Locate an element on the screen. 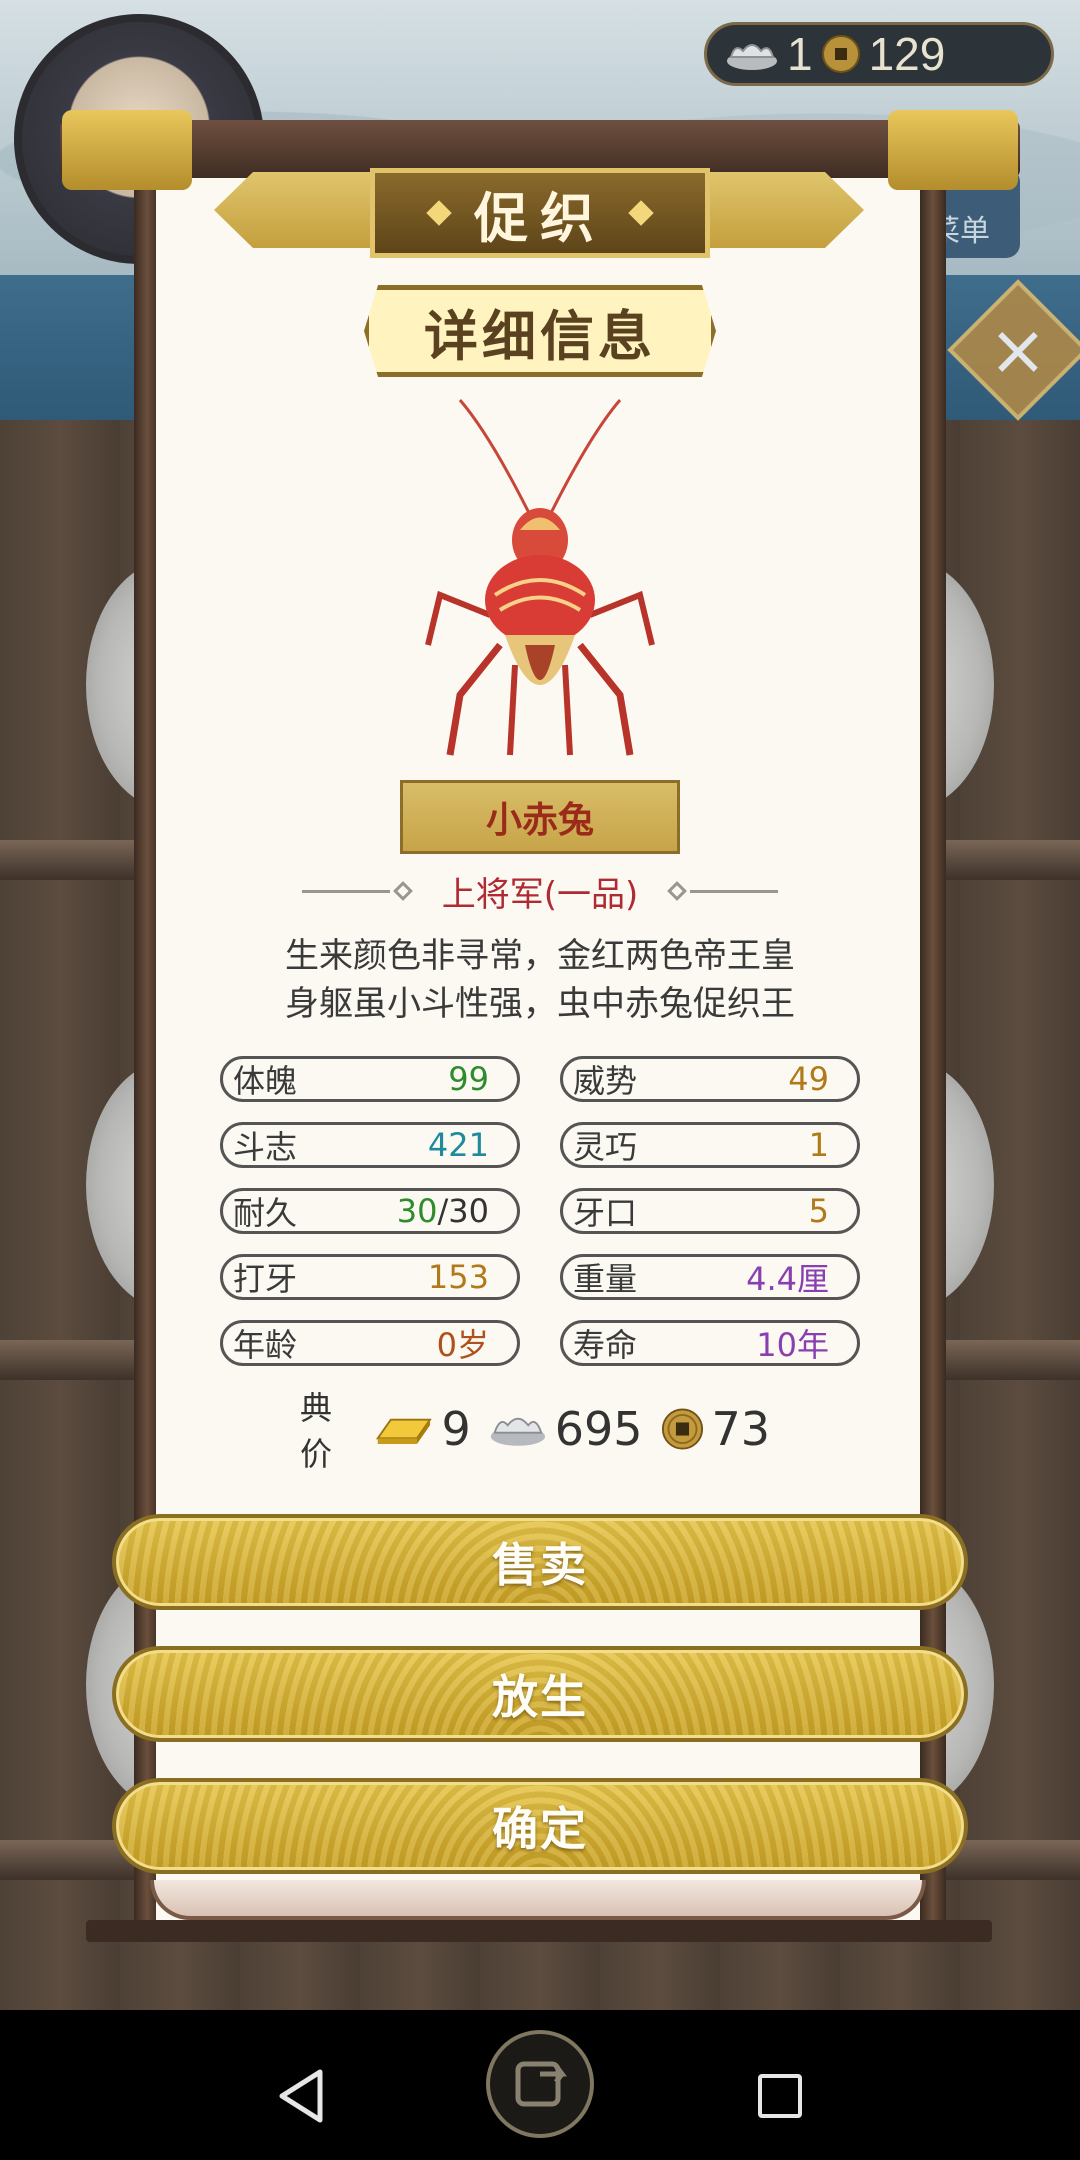  cricket-description: 生来颜色非寻常，金红两色帝王皇 身躯虽小斗性强，虫中赤兔促织王 is located at coordinates (540, 980).